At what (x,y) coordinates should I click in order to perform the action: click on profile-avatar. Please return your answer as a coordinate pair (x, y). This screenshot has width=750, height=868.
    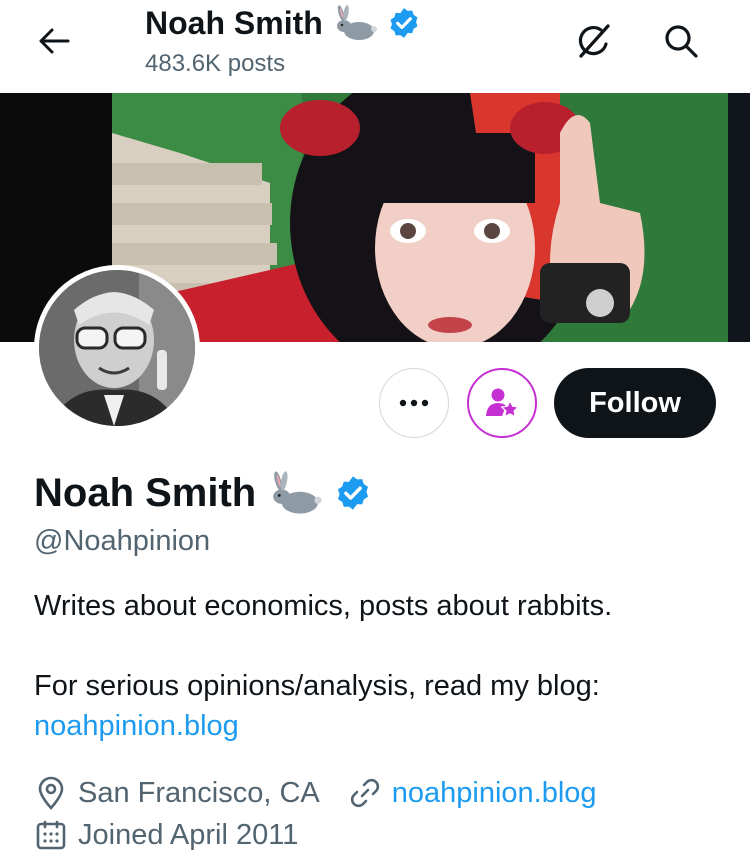
    Looking at the image, I should click on (117, 348).